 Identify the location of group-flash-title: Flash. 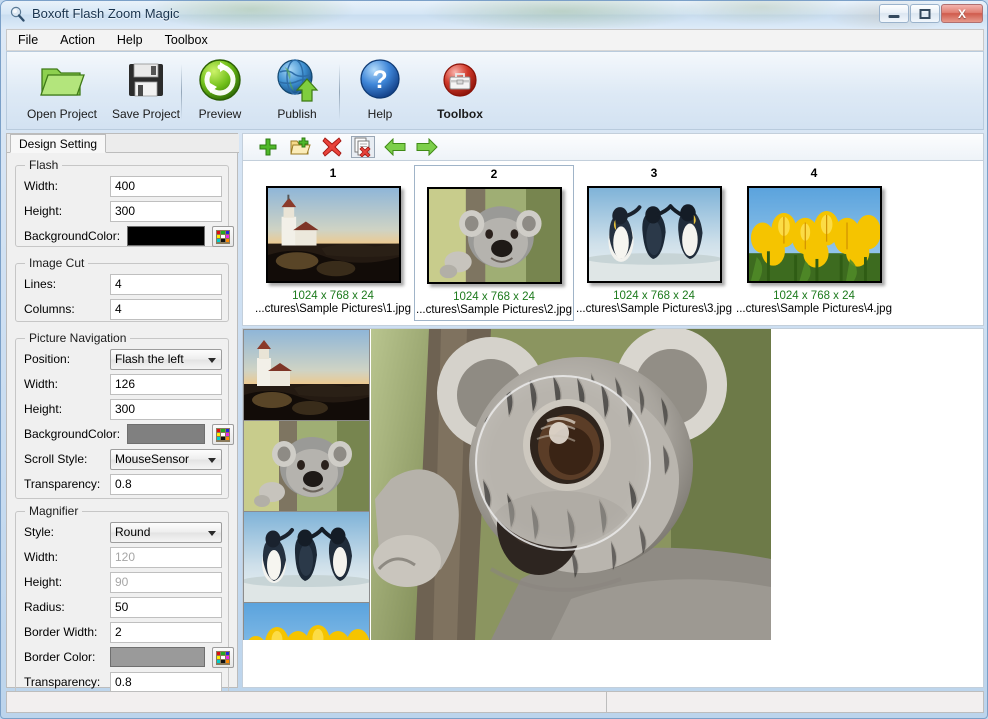
(44, 165).